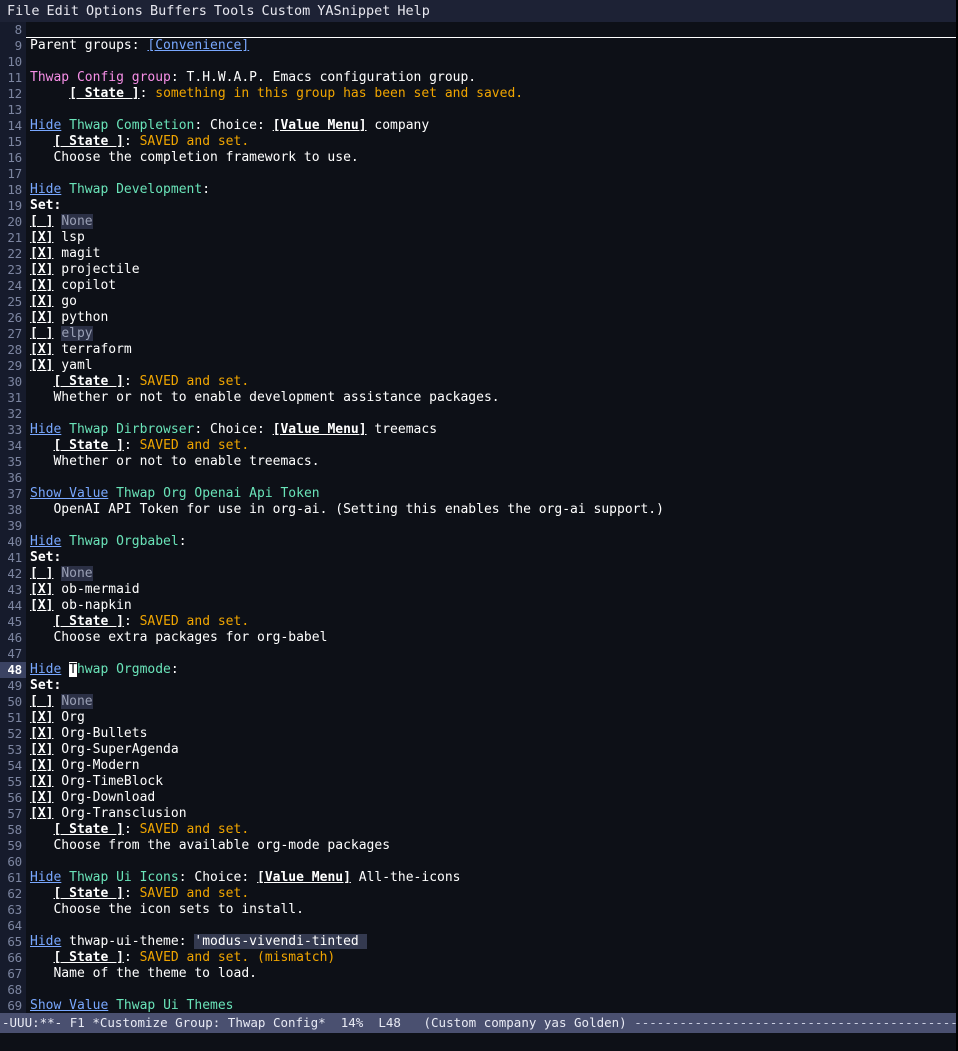  I want to click on line-text: Choose the completion framework to use., so click(491, 158).